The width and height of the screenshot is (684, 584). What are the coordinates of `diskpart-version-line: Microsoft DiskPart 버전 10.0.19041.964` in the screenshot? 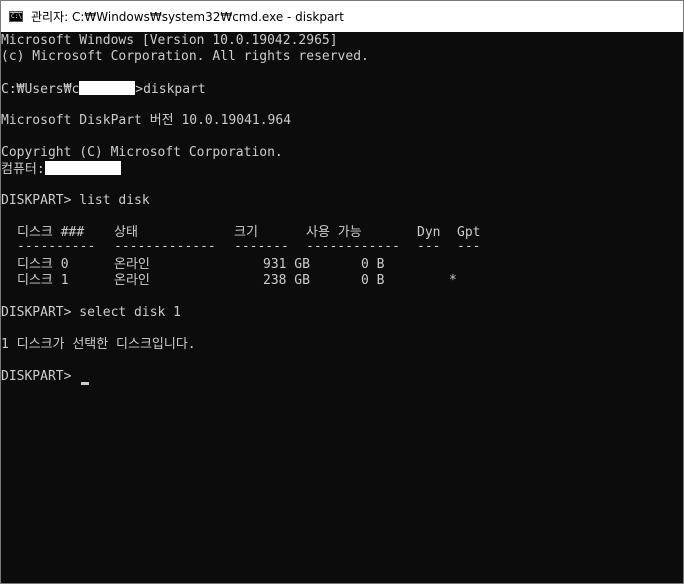 It's located at (146, 120).